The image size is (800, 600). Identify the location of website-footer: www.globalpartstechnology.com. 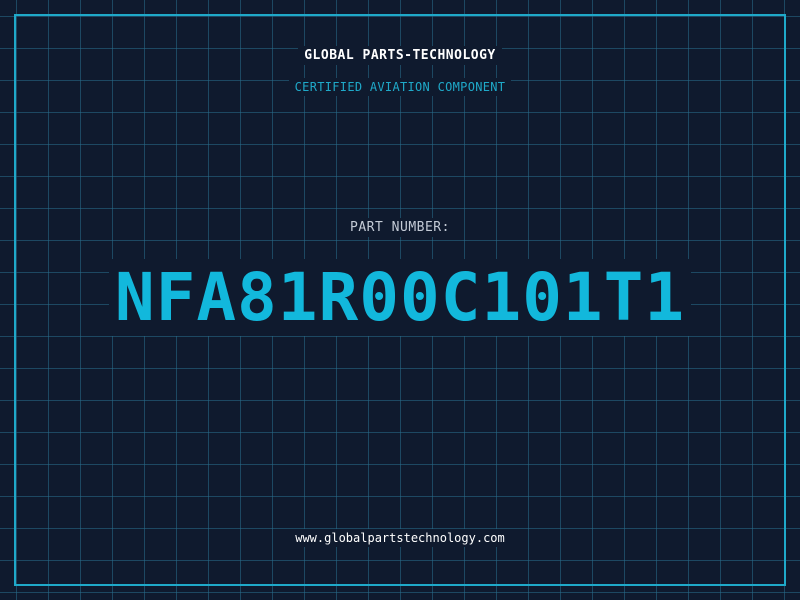
(400, 538).